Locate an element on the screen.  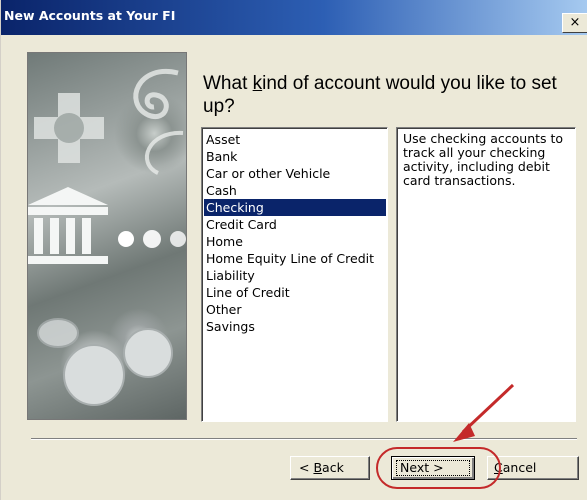
title-bar: New Accounts at Your FI × is located at coordinates (294, 17).